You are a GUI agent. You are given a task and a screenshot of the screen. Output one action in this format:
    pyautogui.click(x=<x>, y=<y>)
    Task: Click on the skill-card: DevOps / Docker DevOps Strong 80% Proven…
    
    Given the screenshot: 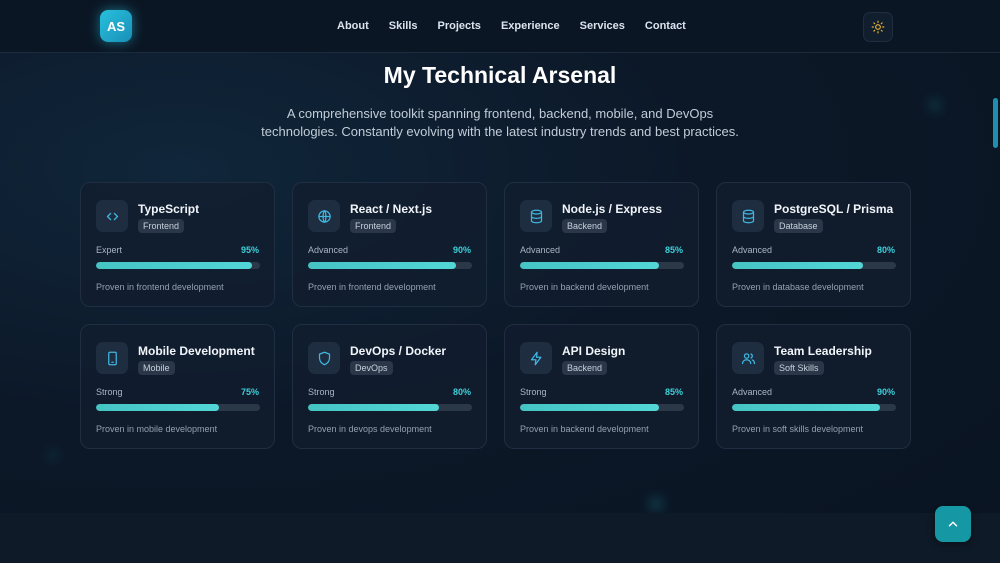 What is the action you would take?
    pyautogui.click(x=389, y=386)
    